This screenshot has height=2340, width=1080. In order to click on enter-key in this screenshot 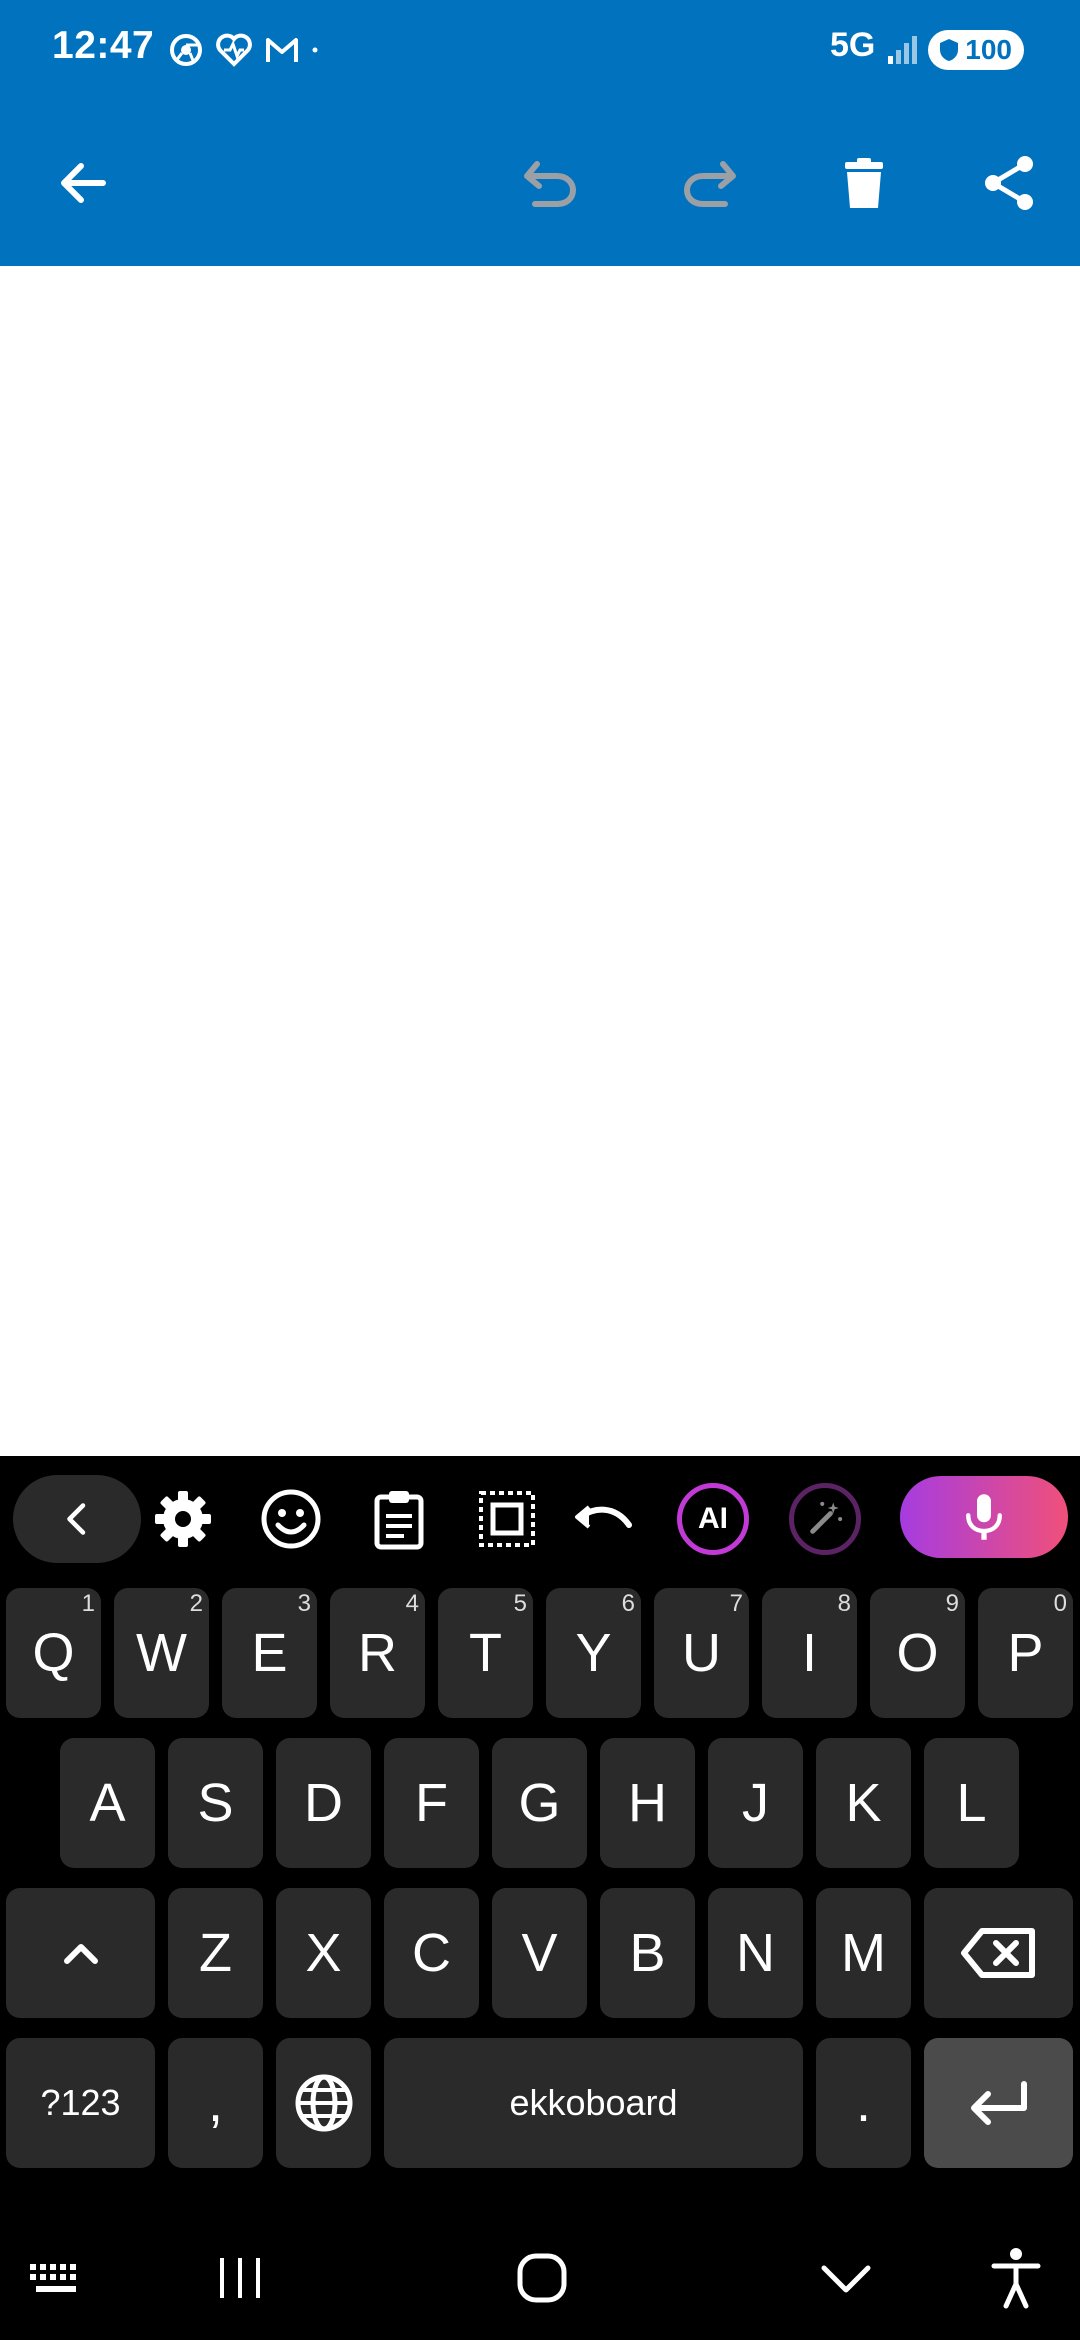, I will do `click(998, 2103)`.